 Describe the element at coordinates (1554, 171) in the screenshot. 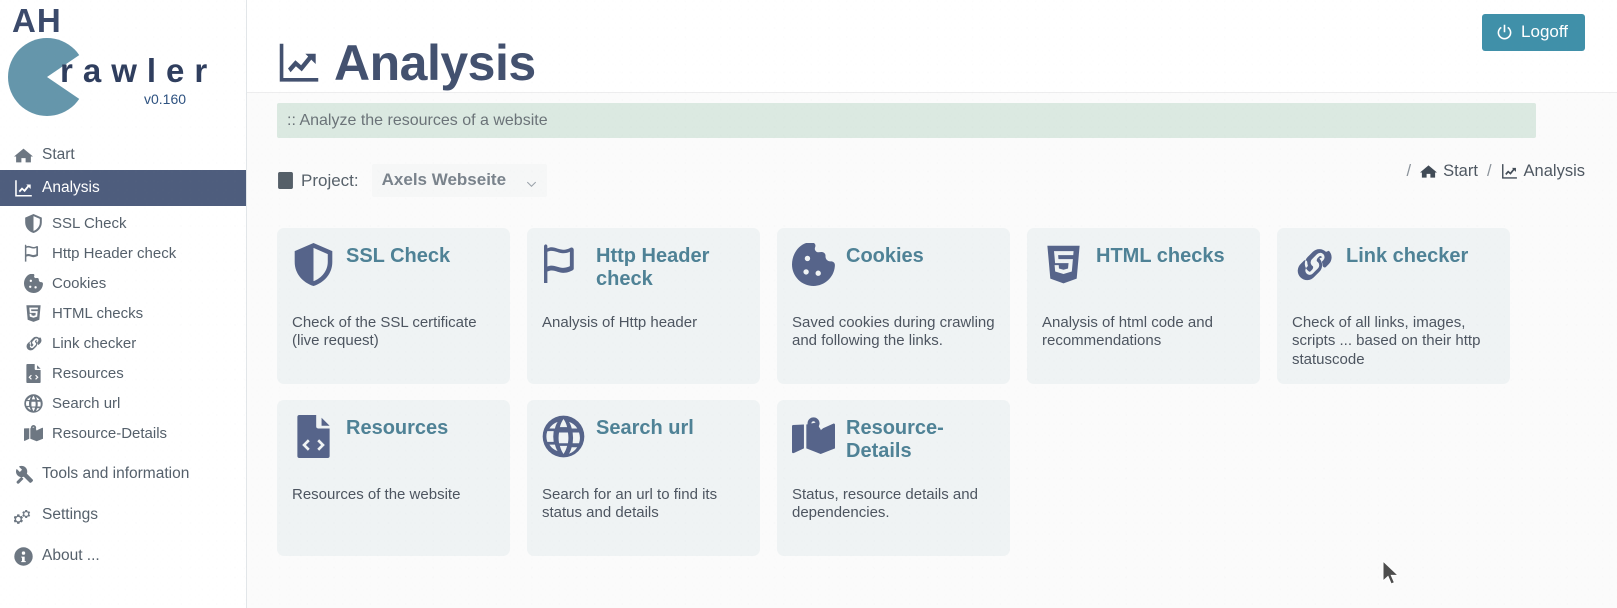

I see `breadcrumb-item-label: Analysis` at that location.